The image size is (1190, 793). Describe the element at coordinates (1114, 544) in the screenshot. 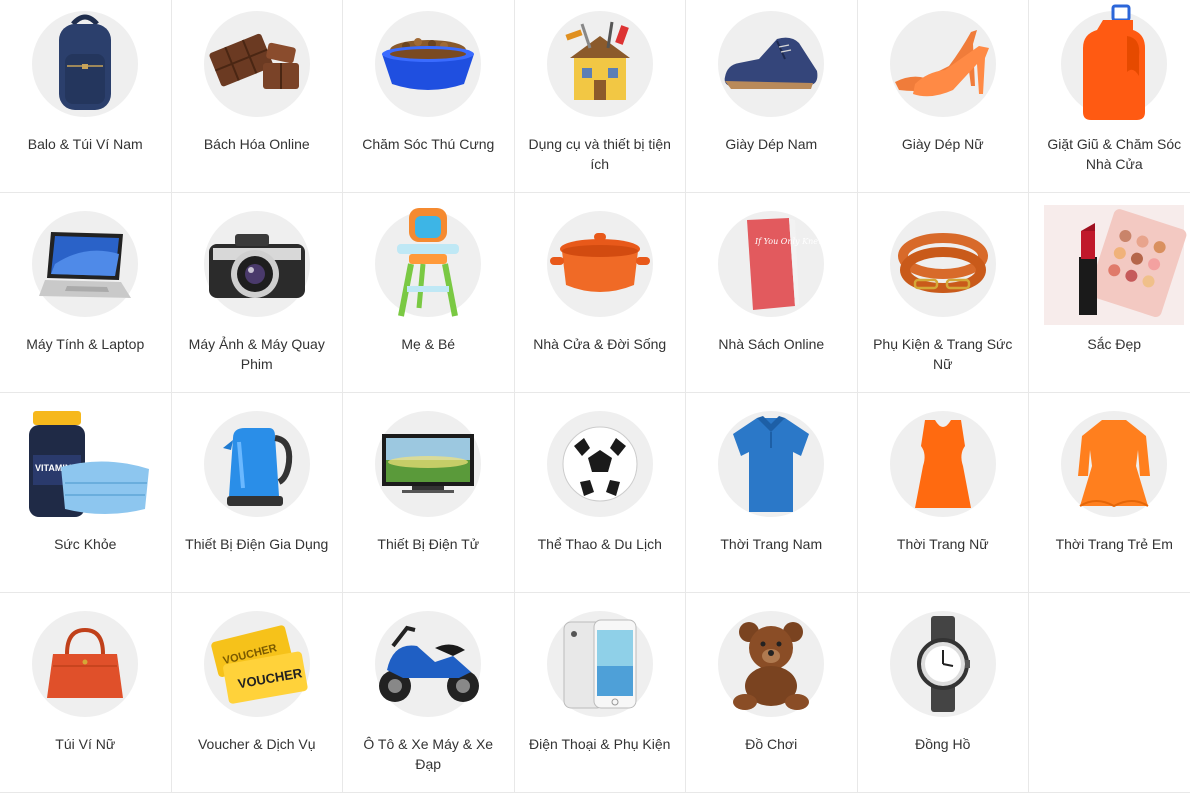

I see `category-label: Thời Trang Trẻ Em` at that location.